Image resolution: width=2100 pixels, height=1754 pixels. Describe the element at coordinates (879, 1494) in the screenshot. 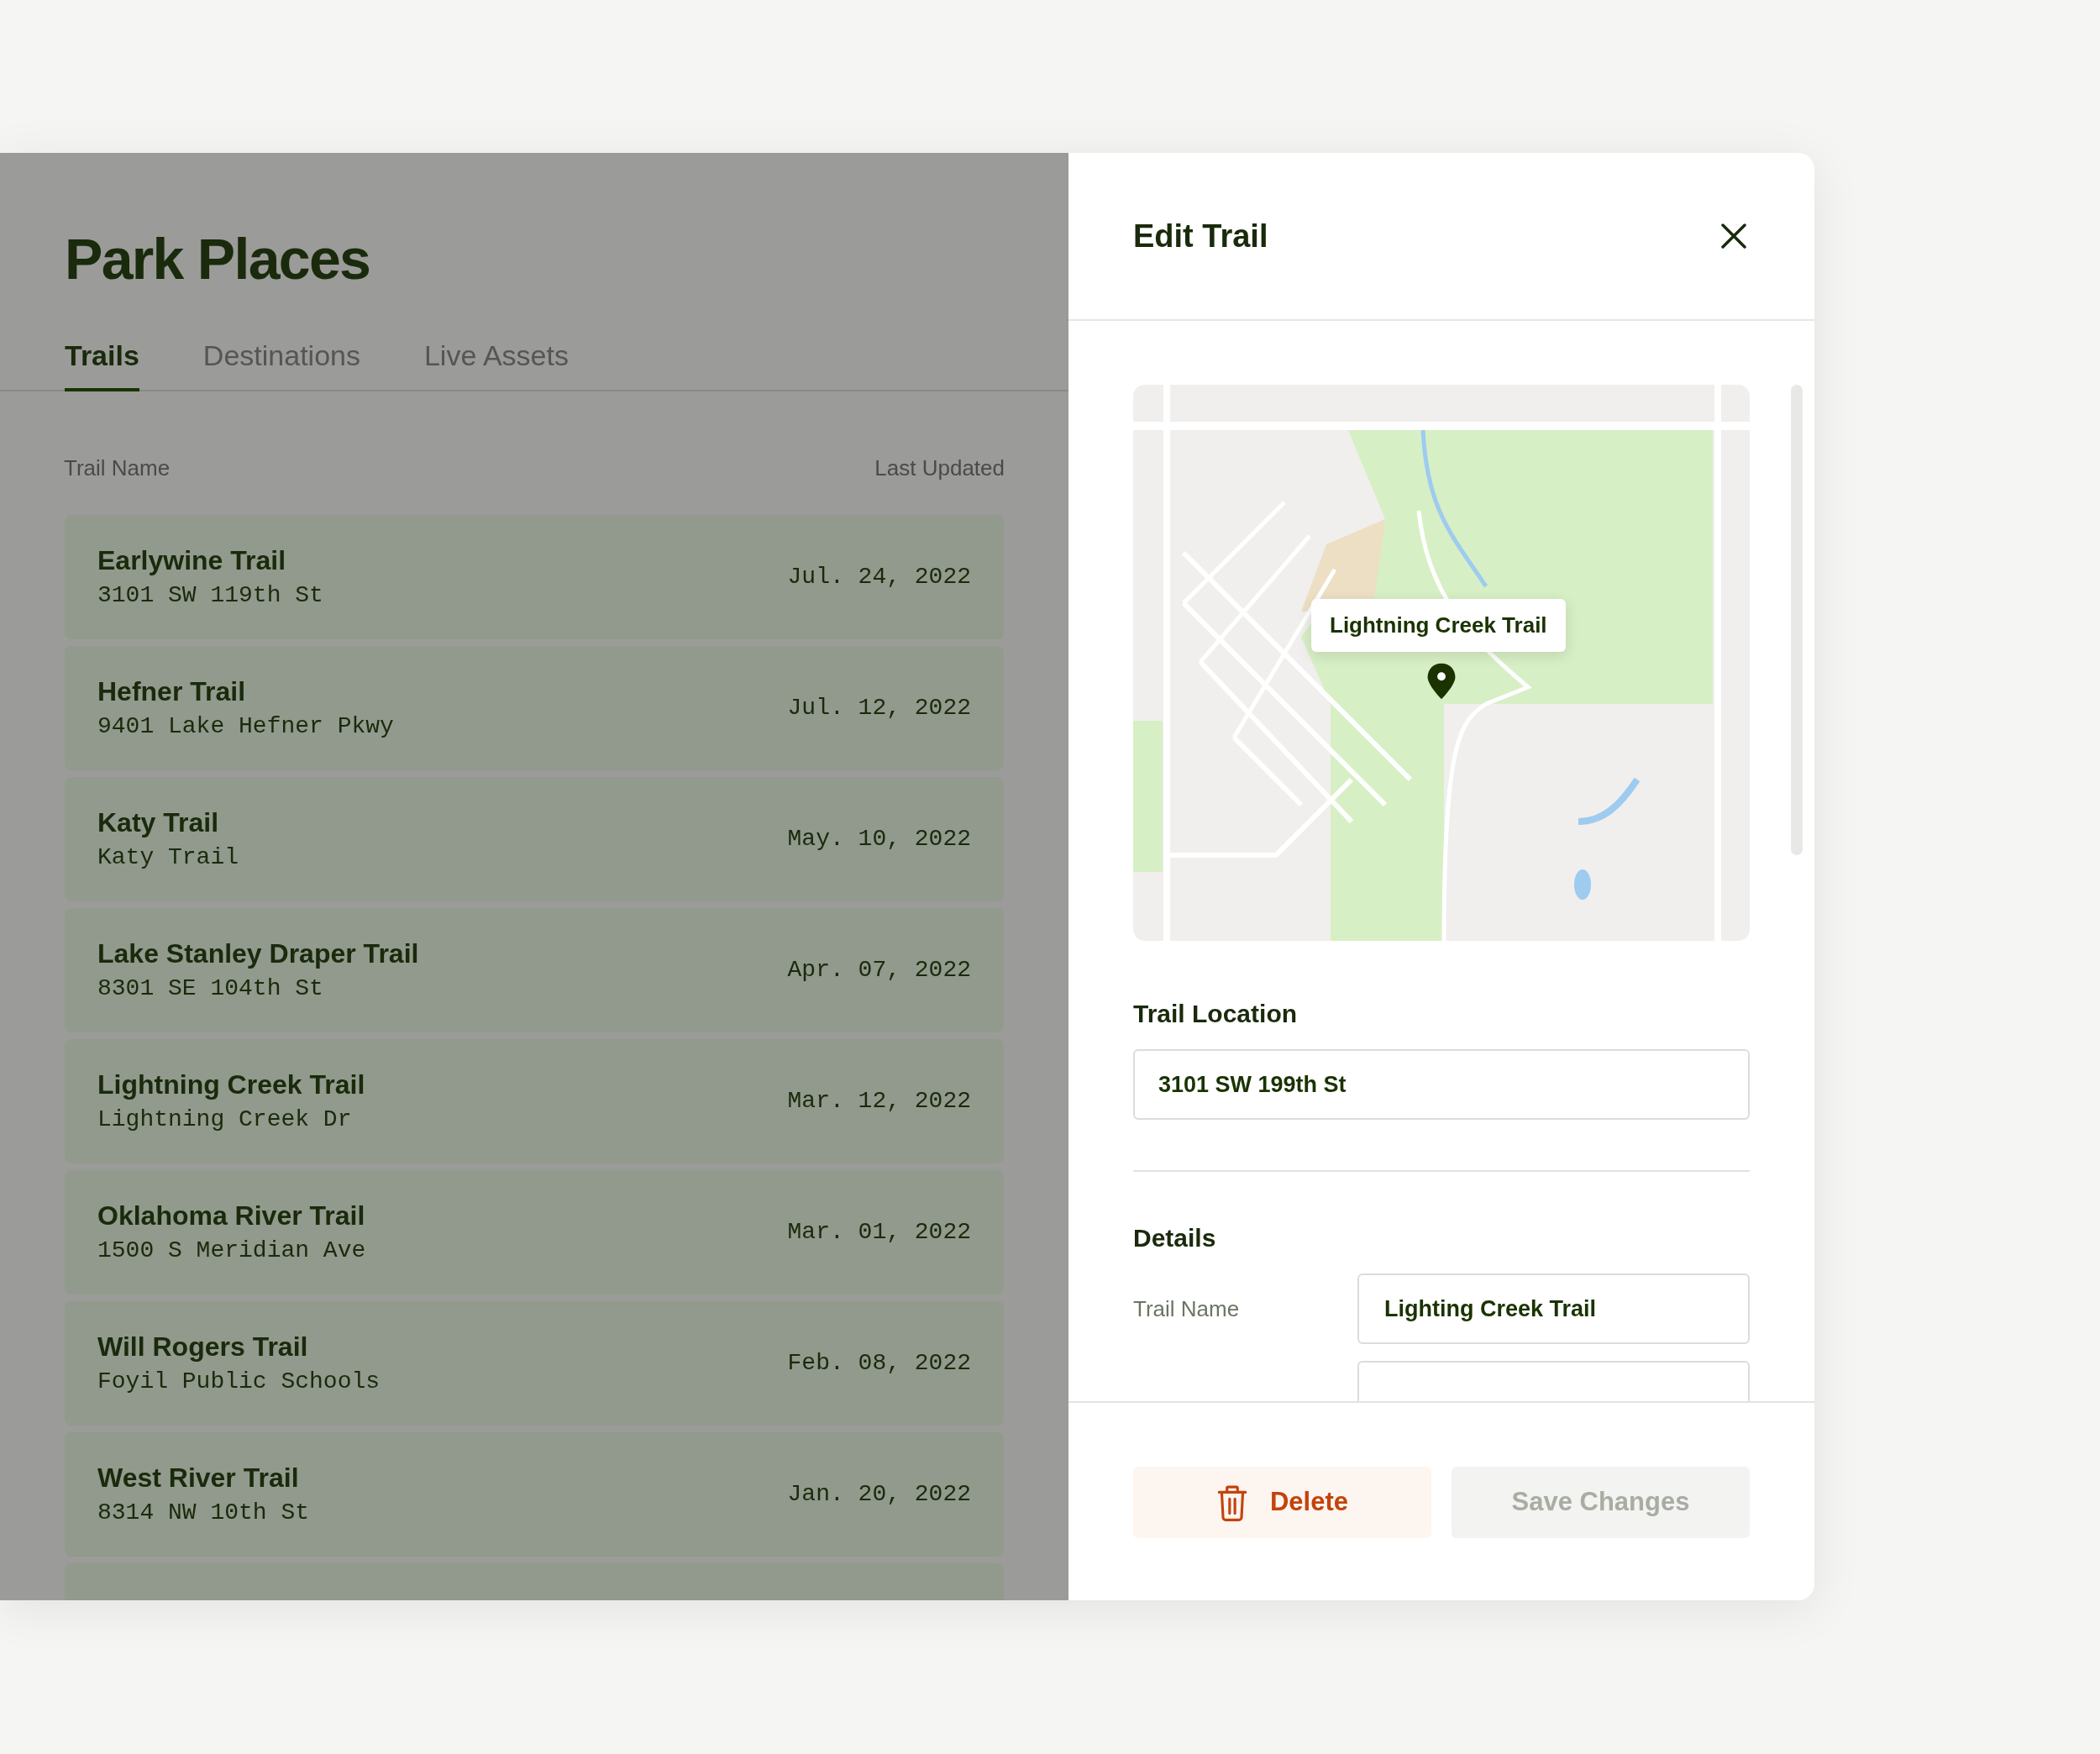

I see `updated-date: Jan. 20, 2022` at that location.